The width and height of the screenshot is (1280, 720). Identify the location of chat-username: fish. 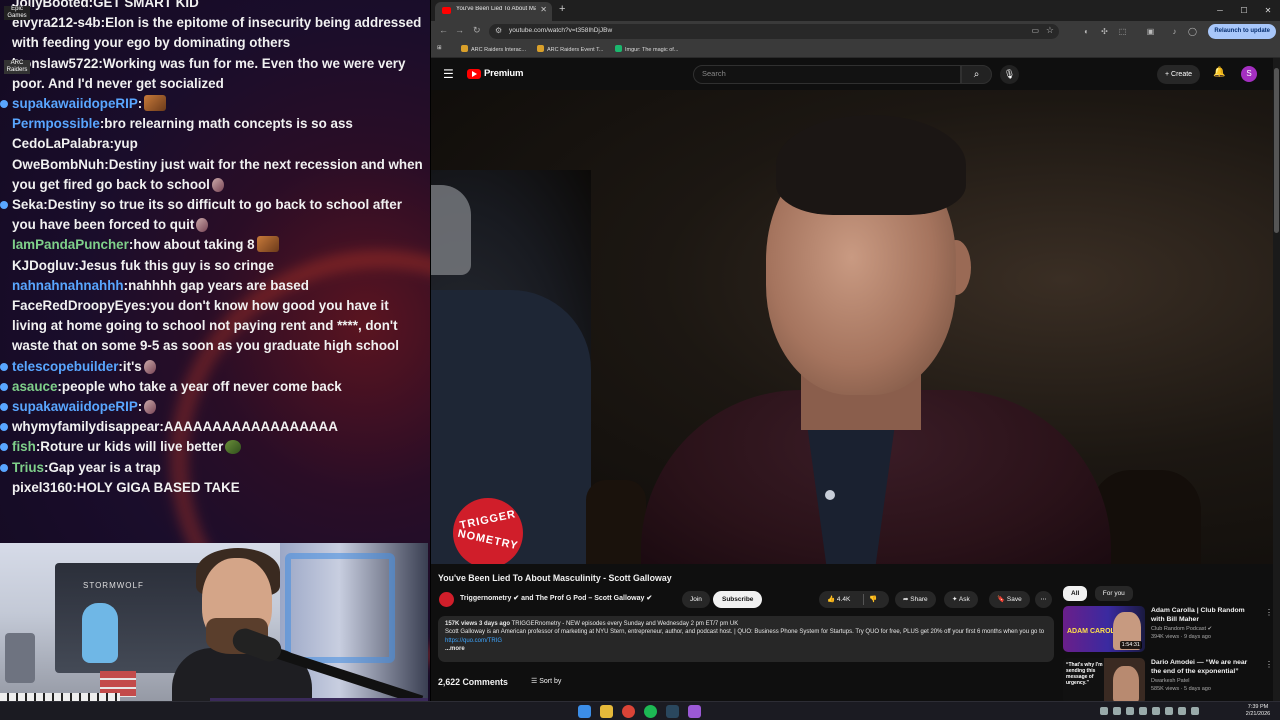
(24, 446).